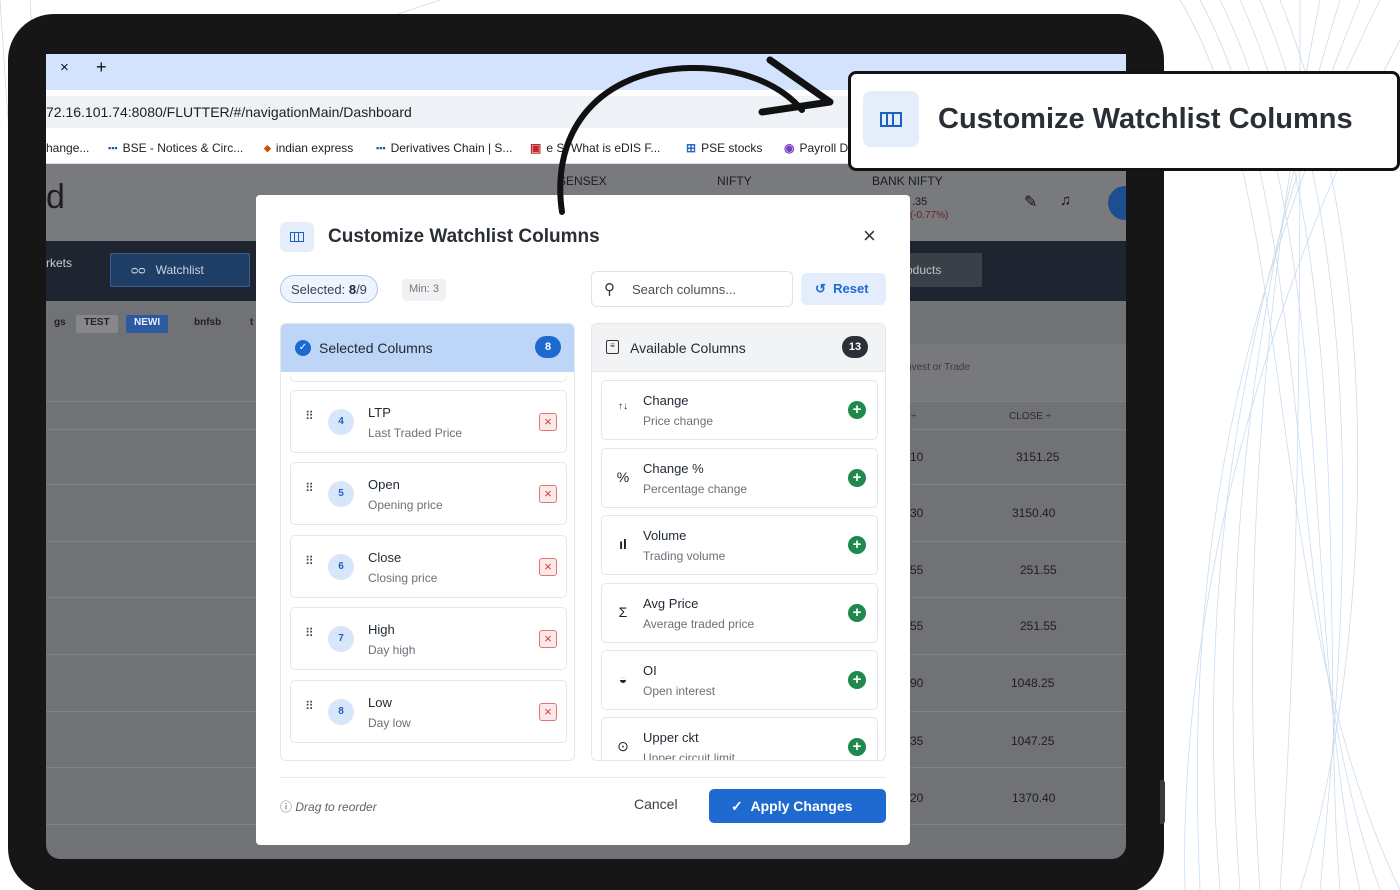 The height and width of the screenshot is (890, 1400). Describe the element at coordinates (671, 737) in the screenshot. I see `column-title: Upper ckt` at that location.